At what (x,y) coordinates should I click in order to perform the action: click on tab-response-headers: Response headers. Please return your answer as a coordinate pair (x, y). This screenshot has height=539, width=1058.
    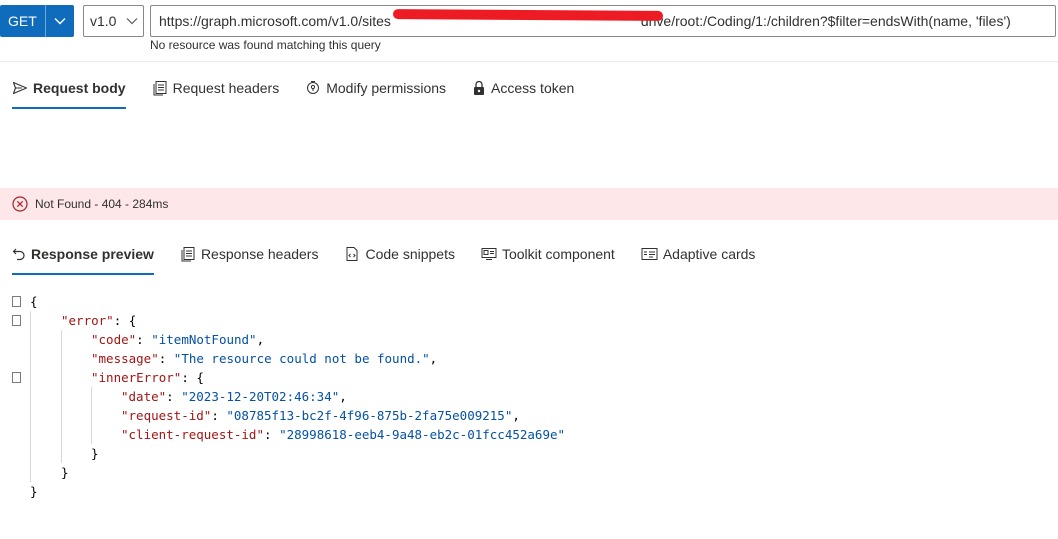
    Looking at the image, I should click on (249, 254).